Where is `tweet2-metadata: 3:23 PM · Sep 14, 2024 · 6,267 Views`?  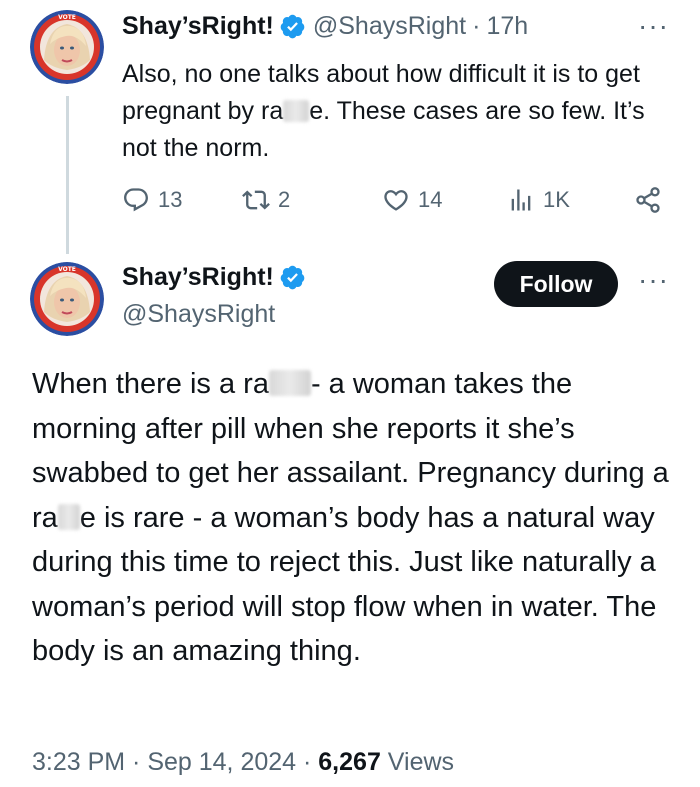 tweet2-metadata: 3:23 PM · Sep 14, 2024 · 6,267 Views is located at coordinates (243, 762).